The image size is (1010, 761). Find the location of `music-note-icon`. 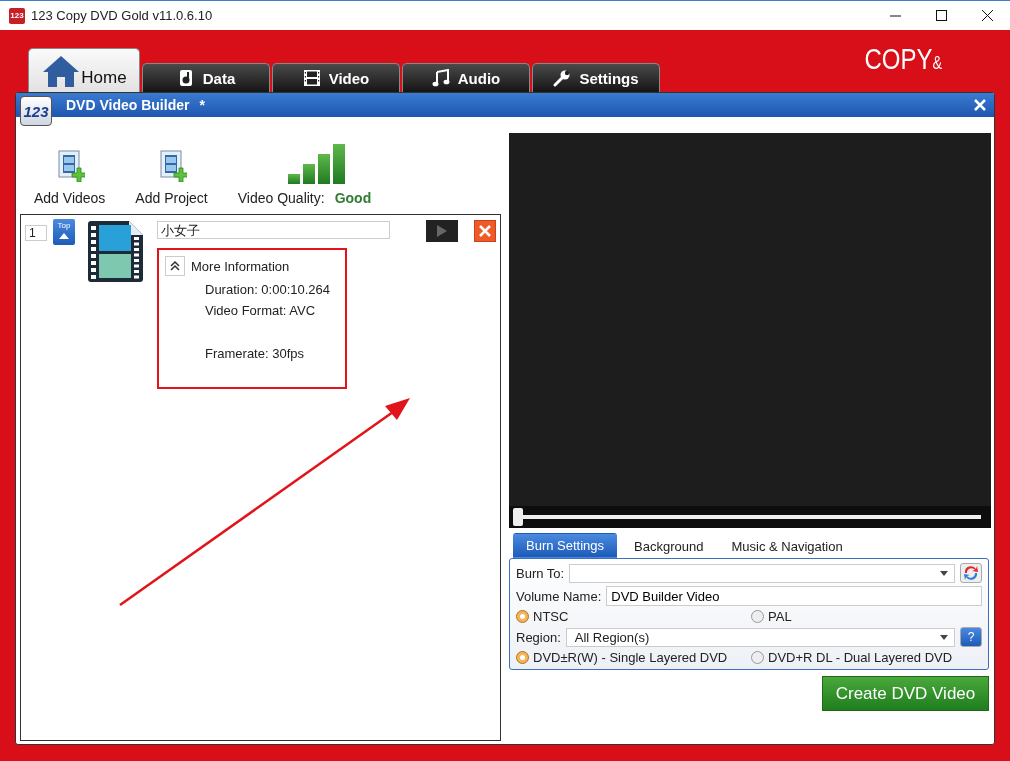

music-note-icon is located at coordinates (440, 78).